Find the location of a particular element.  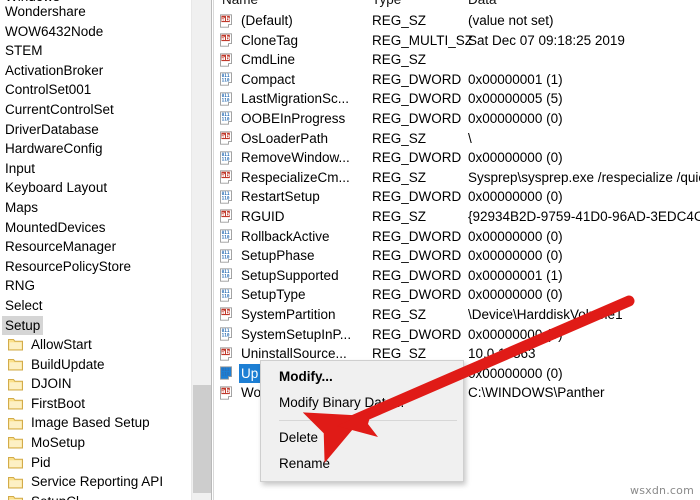

tree-item-service-reporting-api: Service Reporting API is located at coordinates (95, 482).